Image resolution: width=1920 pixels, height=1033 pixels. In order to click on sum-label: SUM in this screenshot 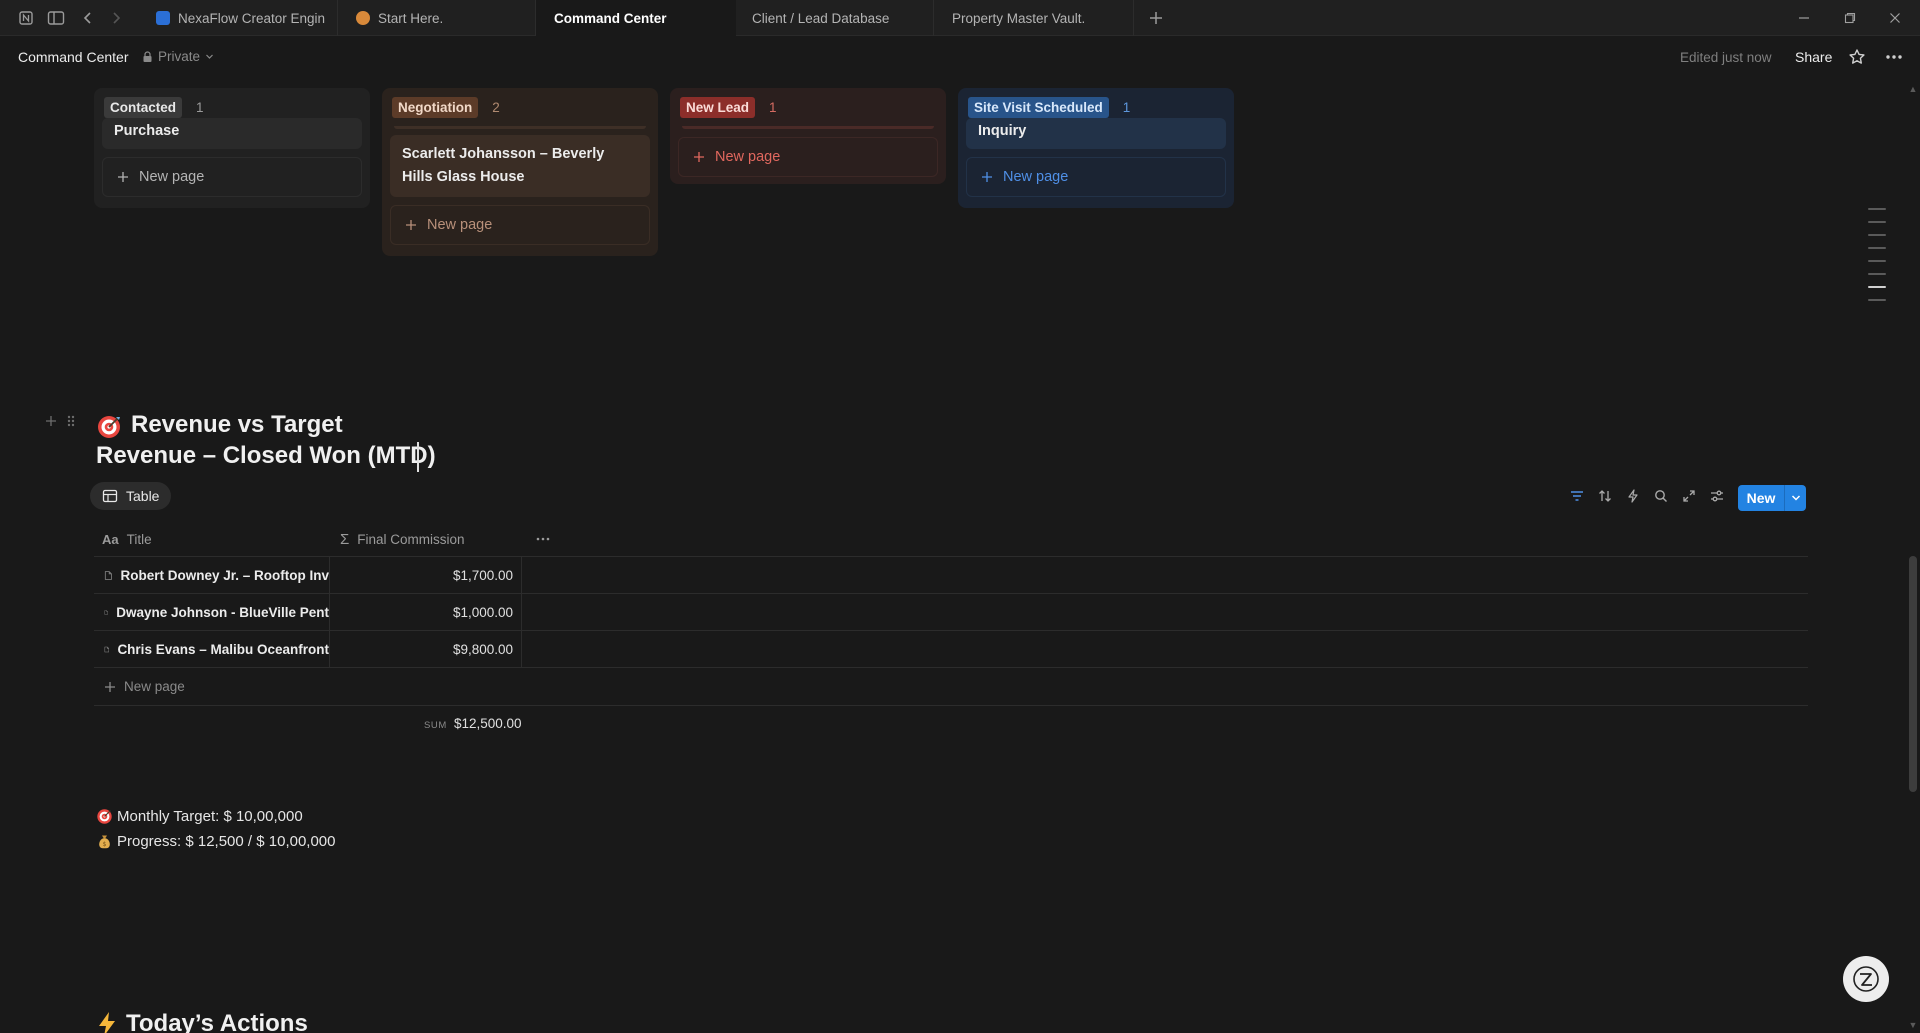, I will do `click(435, 725)`.